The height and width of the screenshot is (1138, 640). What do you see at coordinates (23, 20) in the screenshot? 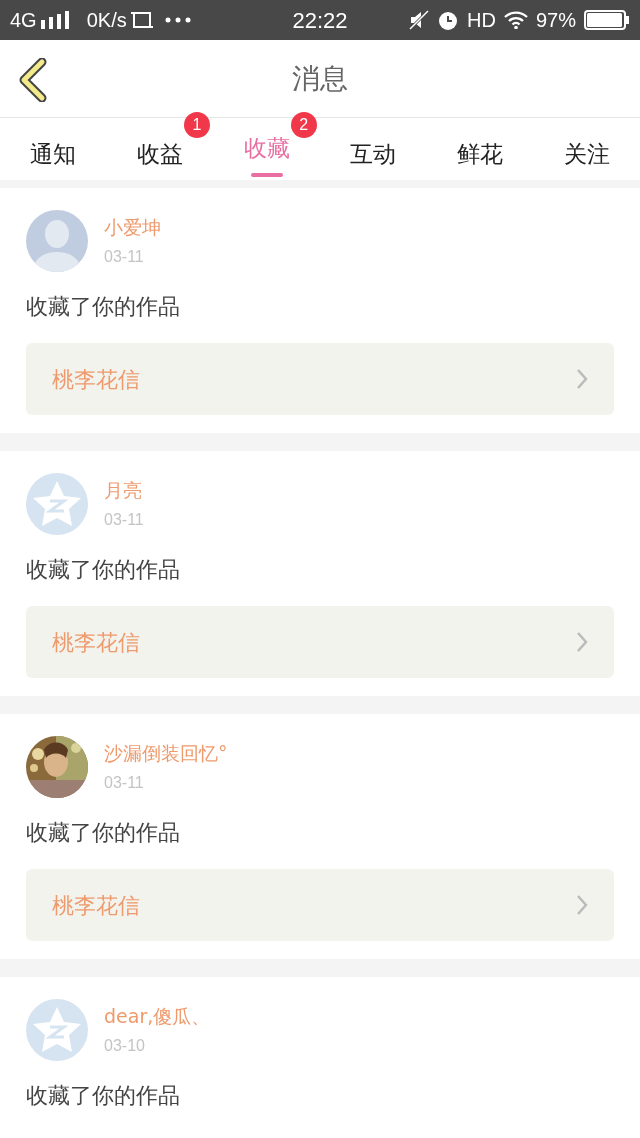
I see `network-label: 4G` at bounding box center [23, 20].